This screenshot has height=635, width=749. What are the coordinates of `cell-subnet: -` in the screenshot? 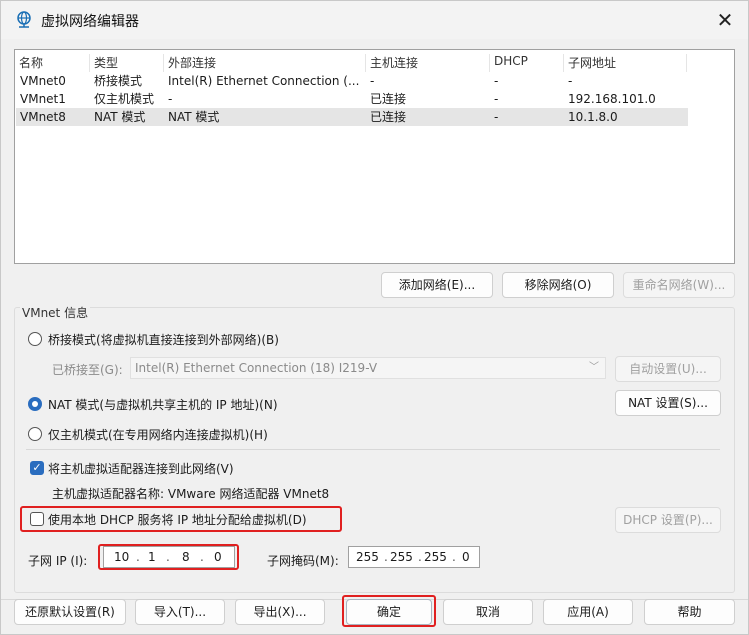 It's located at (570, 81).